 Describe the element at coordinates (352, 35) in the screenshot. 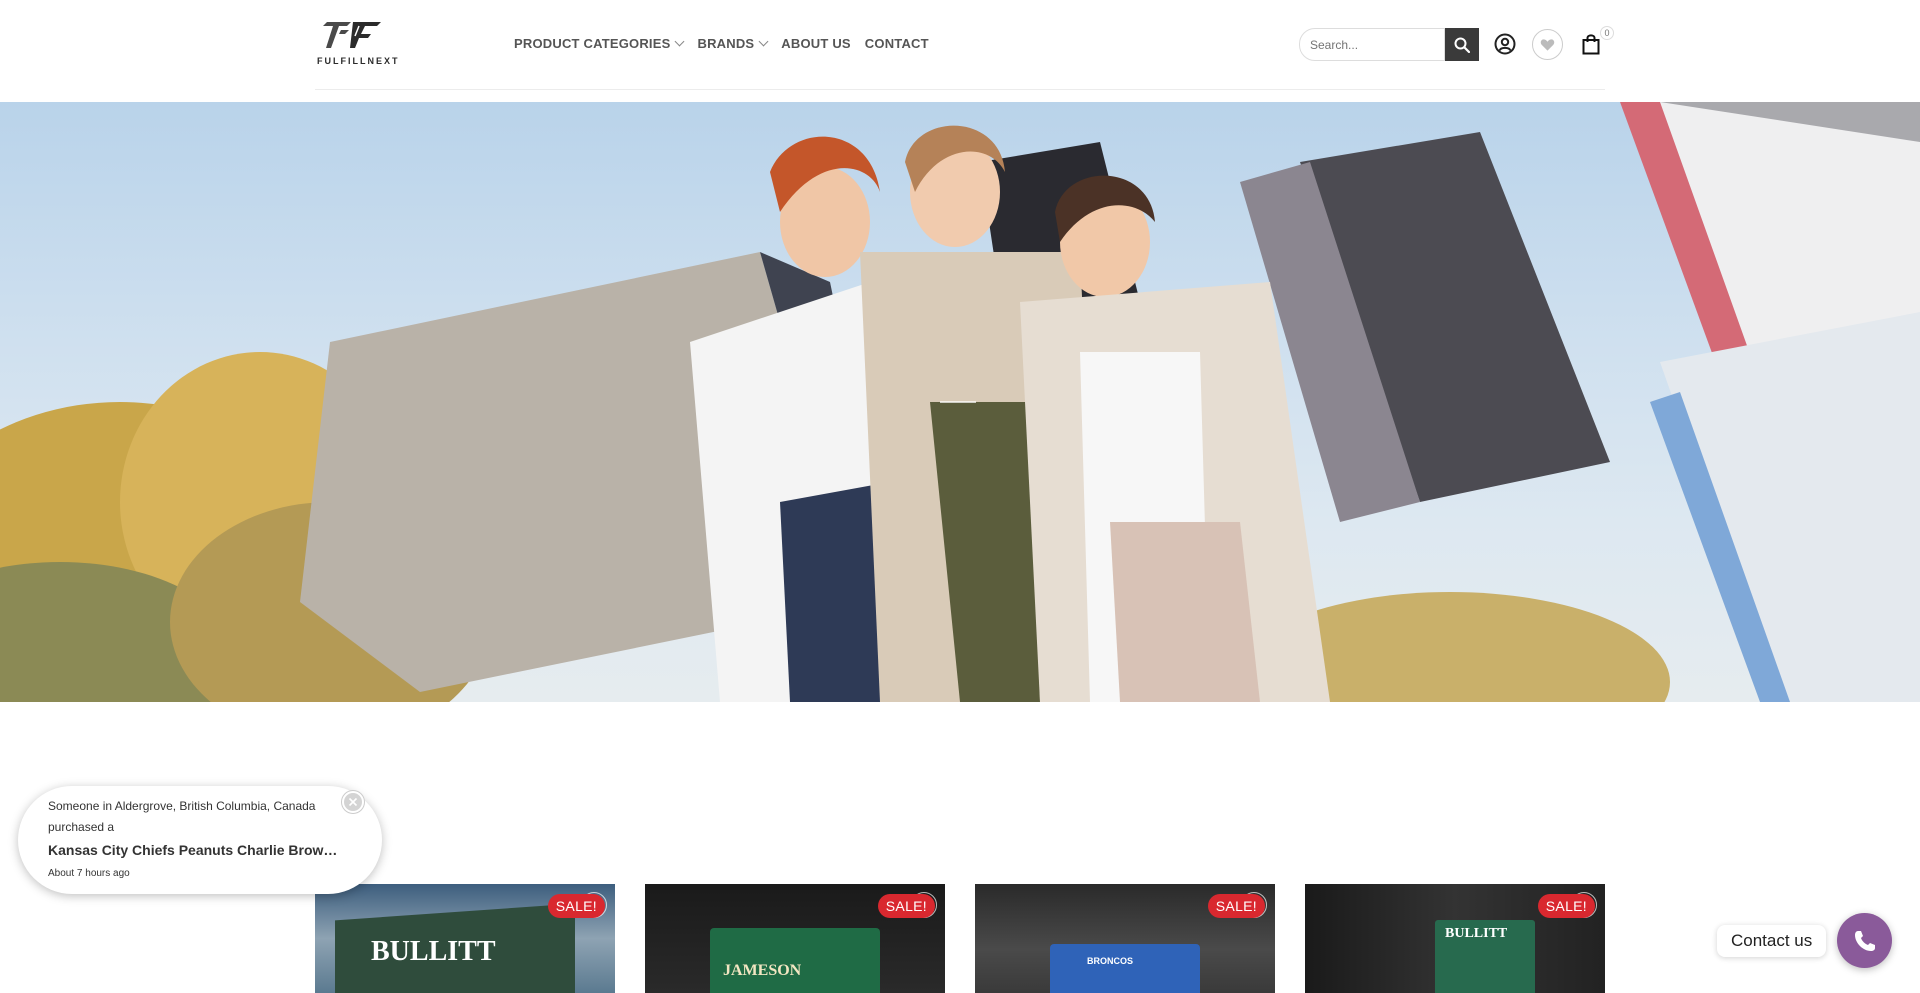

I see `logo-mark-icon` at that location.